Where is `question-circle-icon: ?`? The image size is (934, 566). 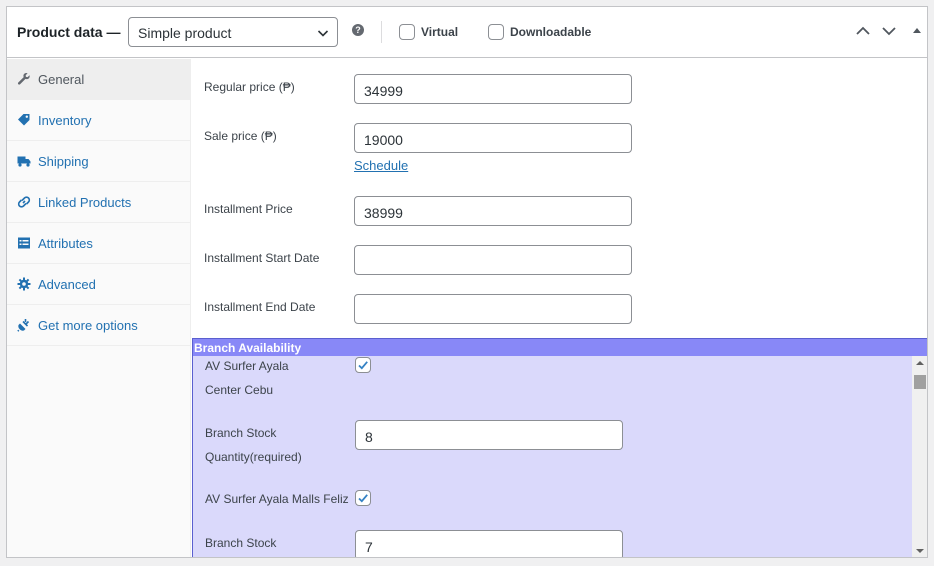 question-circle-icon: ? is located at coordinates (358, 30).